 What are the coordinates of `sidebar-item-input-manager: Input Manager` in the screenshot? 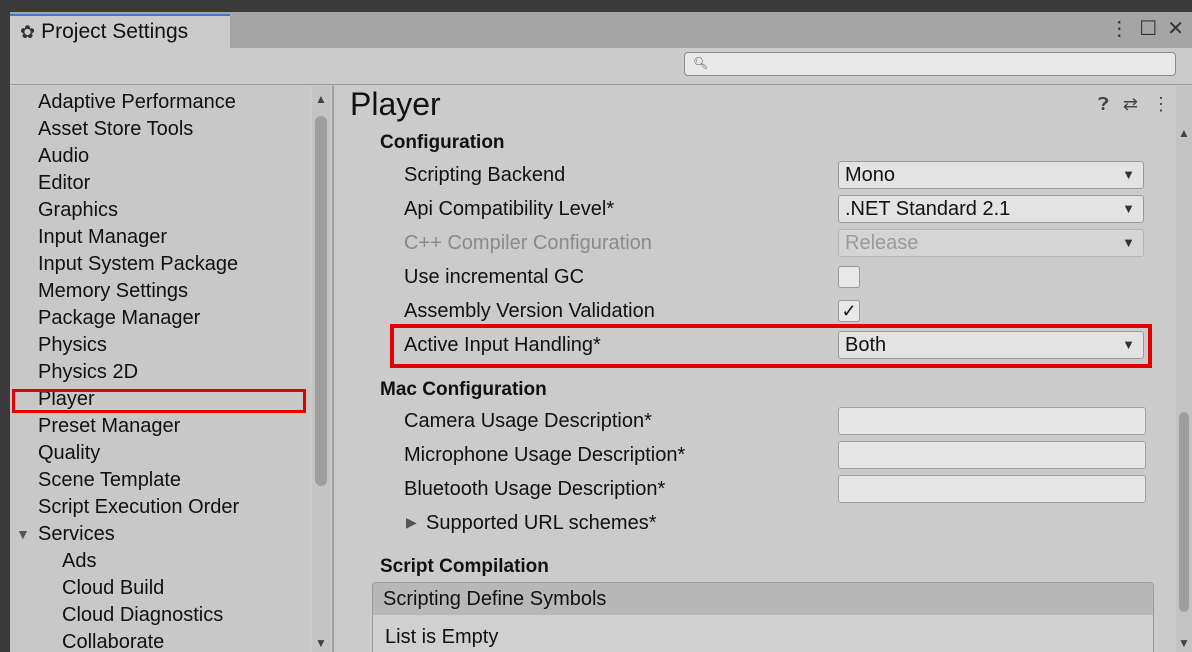 It's located at (102, 237).